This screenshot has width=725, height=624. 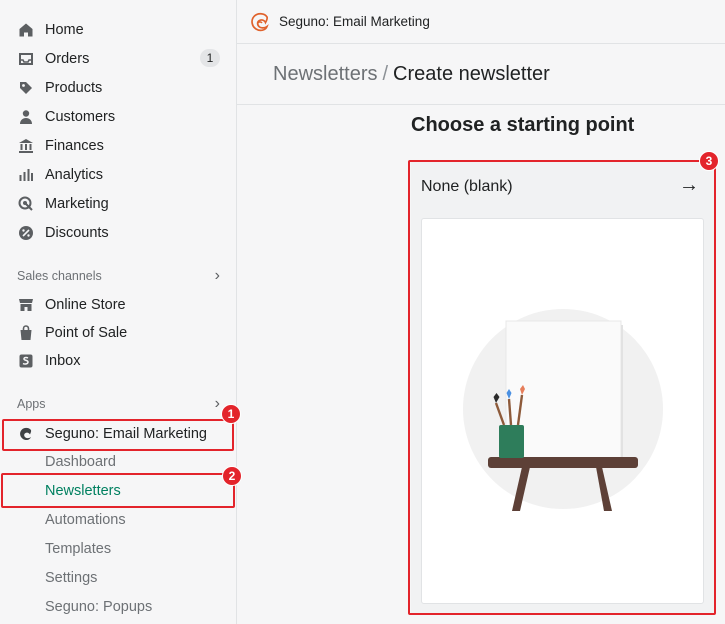 I want to click on person-icon, so click(x=26, y=117).